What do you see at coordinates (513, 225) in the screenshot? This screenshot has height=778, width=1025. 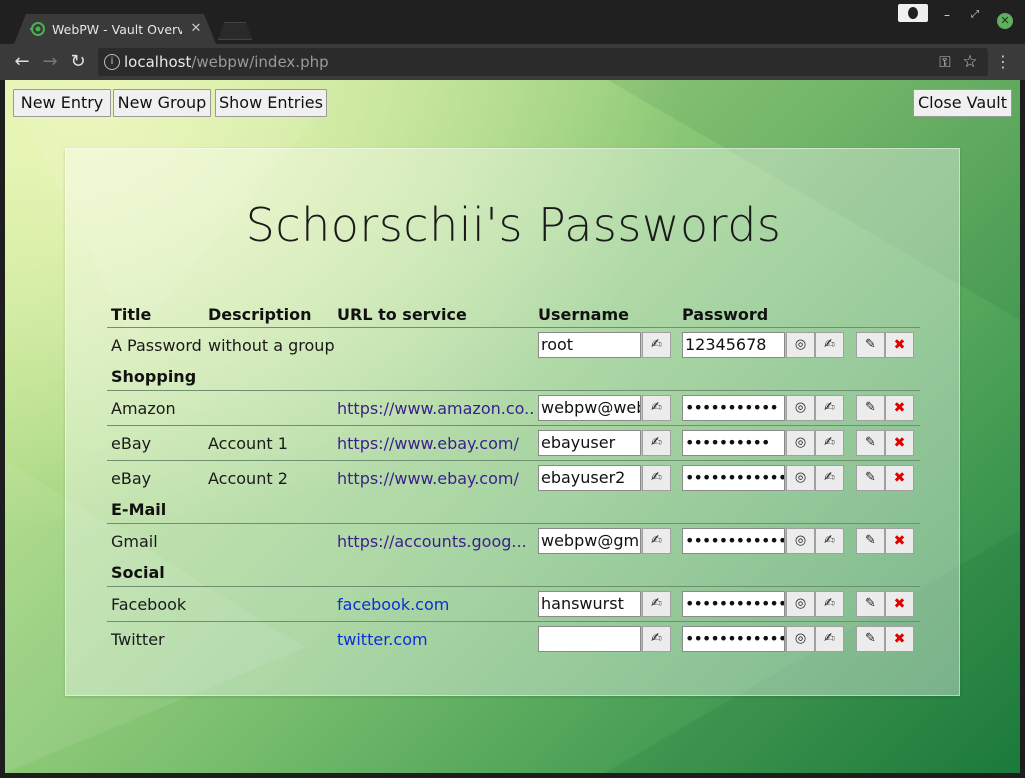 I see `page-title: Schorschii's Passwords` at bounding box center [513, 225].